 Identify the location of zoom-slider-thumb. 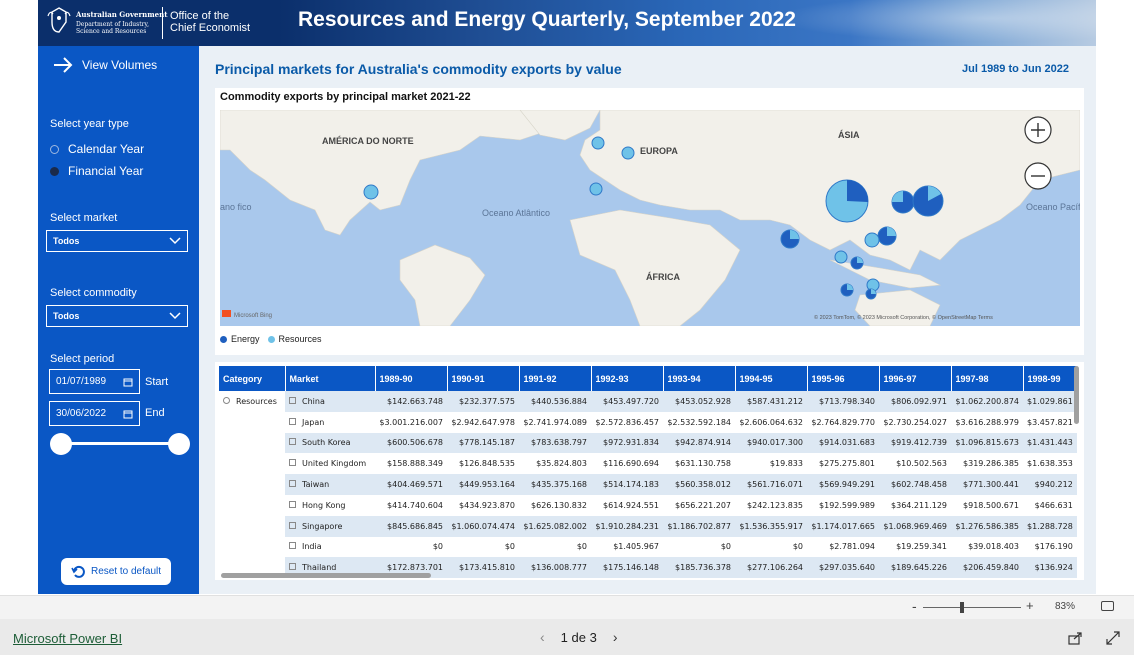
(962, 607).